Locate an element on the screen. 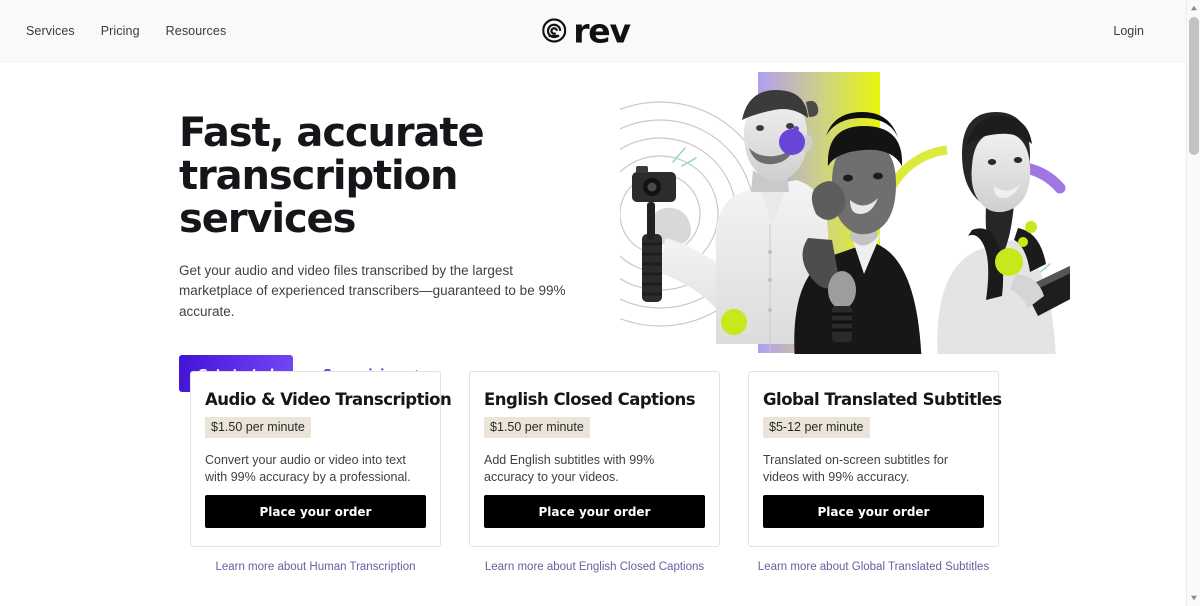  learn-more-cell: Learn more about Human Transcription is located at coordinates (315, 567).